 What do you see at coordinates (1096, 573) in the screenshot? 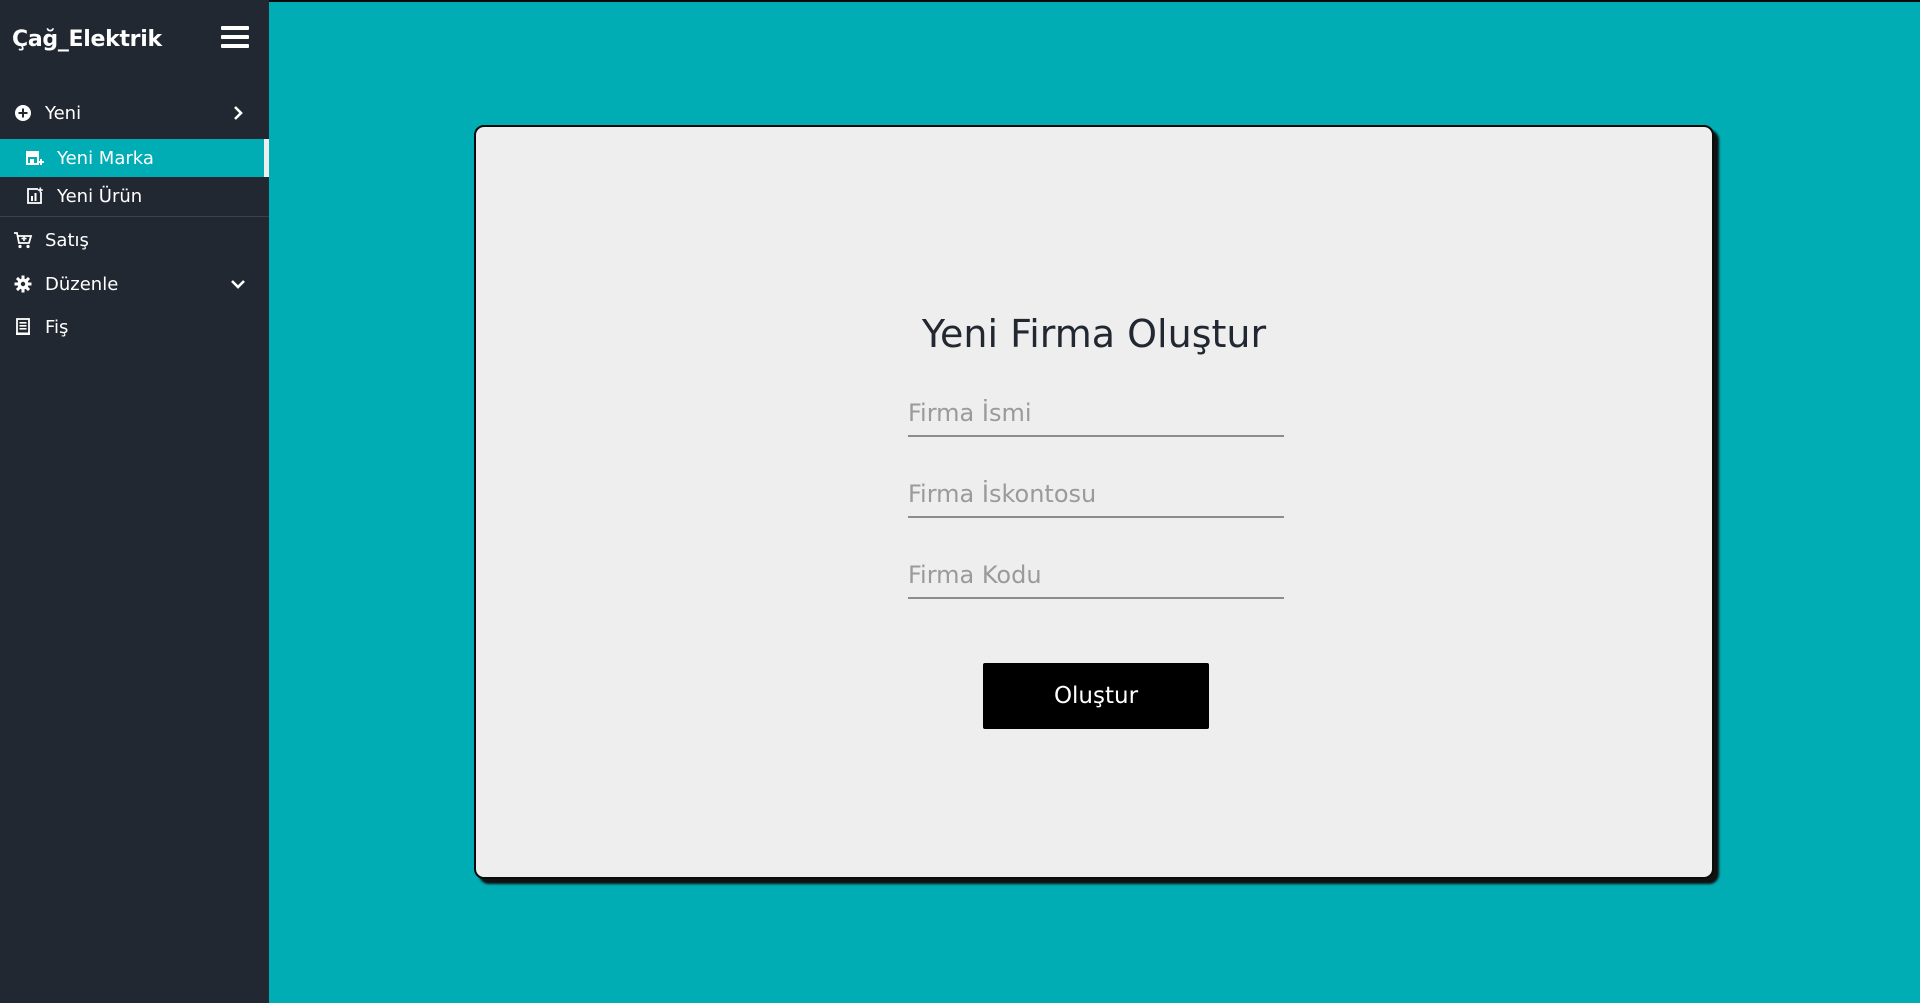
I see `firma-kodu-input` at bounding box center [1096, 573].